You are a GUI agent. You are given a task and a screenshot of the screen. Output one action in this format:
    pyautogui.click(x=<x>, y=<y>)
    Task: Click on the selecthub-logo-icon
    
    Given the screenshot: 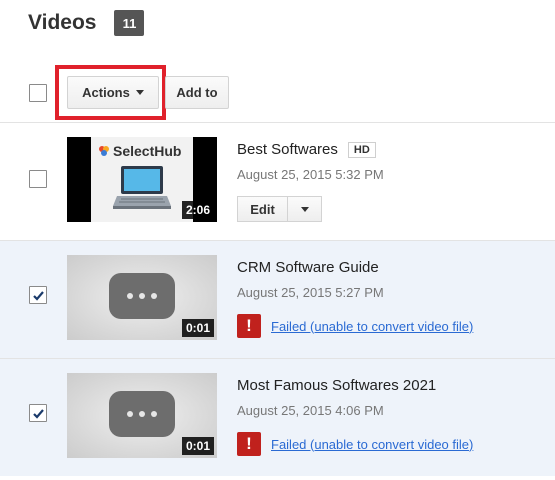 What is the action you would take?
    pyautogui.click(x=104, y=151)
    